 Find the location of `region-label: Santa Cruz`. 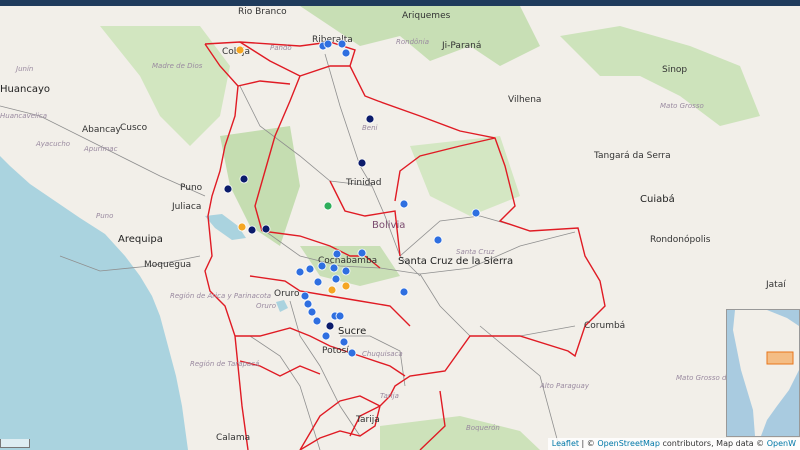

region-label: Santa Cruz is located at coordinates (475, 252).